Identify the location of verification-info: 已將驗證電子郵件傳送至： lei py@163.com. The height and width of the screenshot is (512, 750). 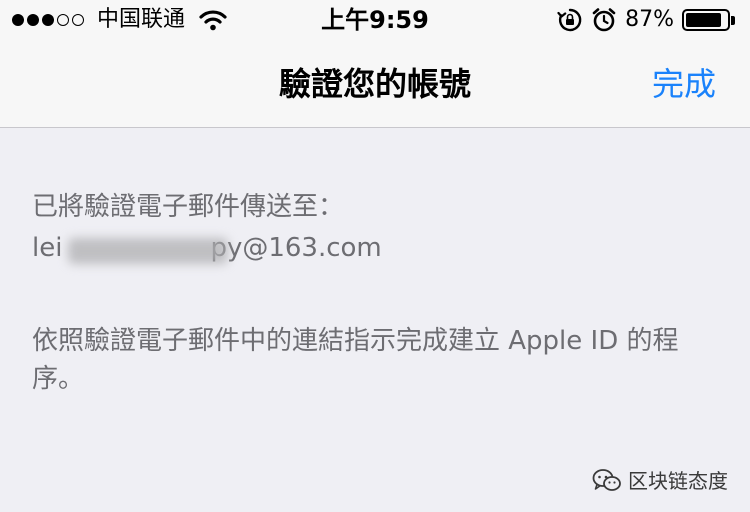
(207, 229).